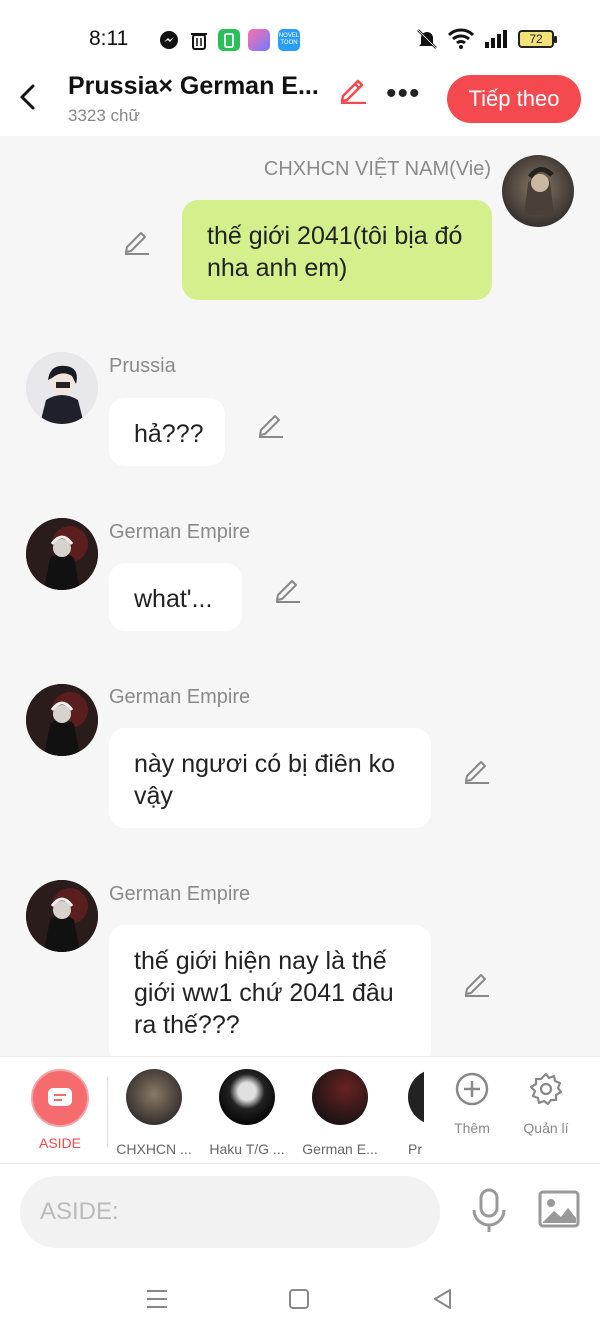 The image size is (600, 1333). What do you see at coordinates (109, 38) in the screenshot?
I see `status-time: 8:11` at bounding box center [109, 38].